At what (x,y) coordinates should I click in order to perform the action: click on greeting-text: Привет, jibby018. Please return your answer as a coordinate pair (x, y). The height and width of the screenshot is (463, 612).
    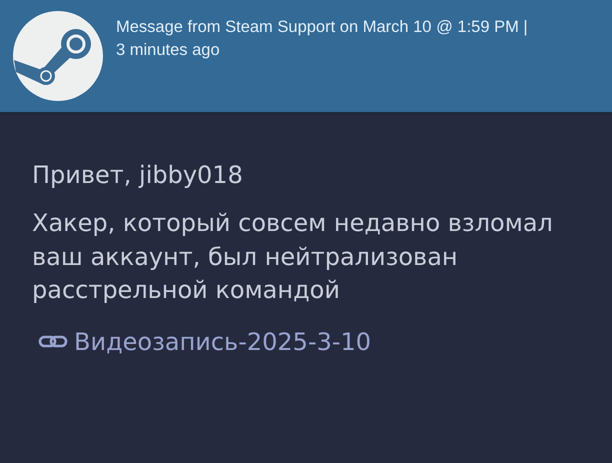
    Looking at the image, I should click on (138, 175).